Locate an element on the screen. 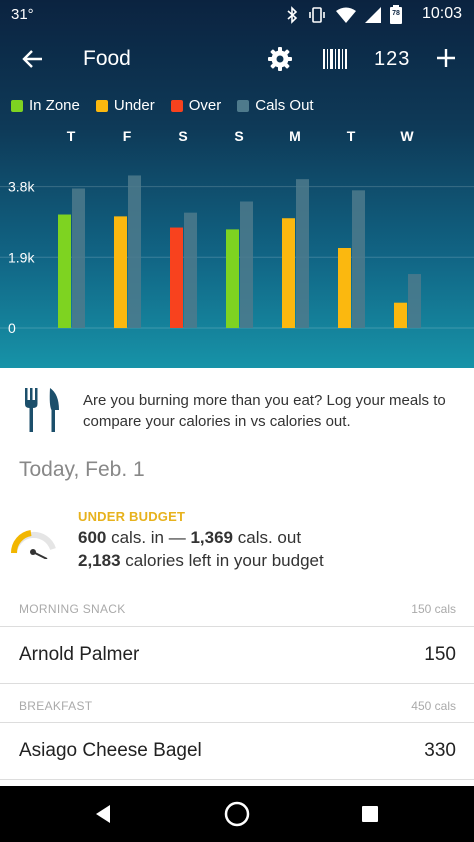 Image resolution: width=474 pixels, height=842 pixels. legend-label: Cals Out is located at coordinates (284, 105).